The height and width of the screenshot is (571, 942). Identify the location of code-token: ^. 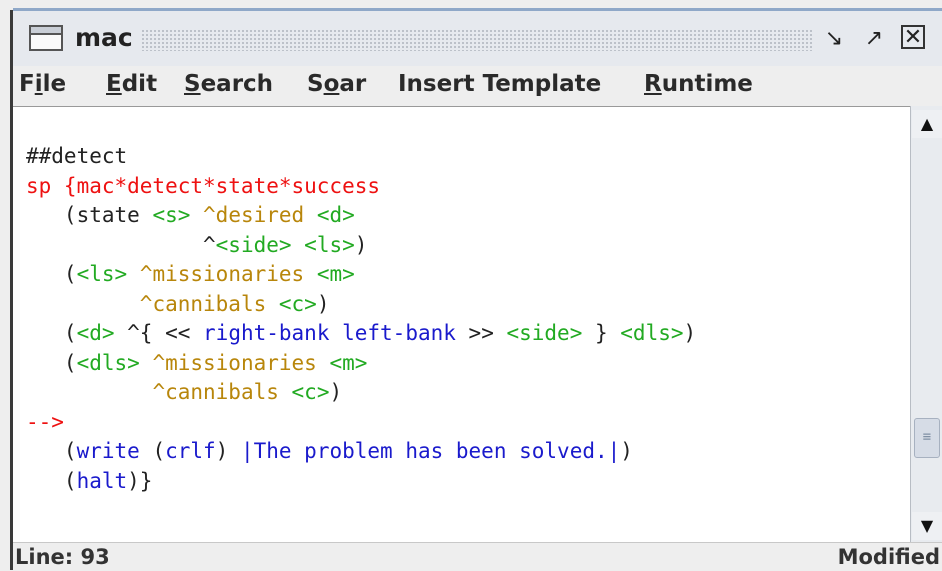
(121, 244).